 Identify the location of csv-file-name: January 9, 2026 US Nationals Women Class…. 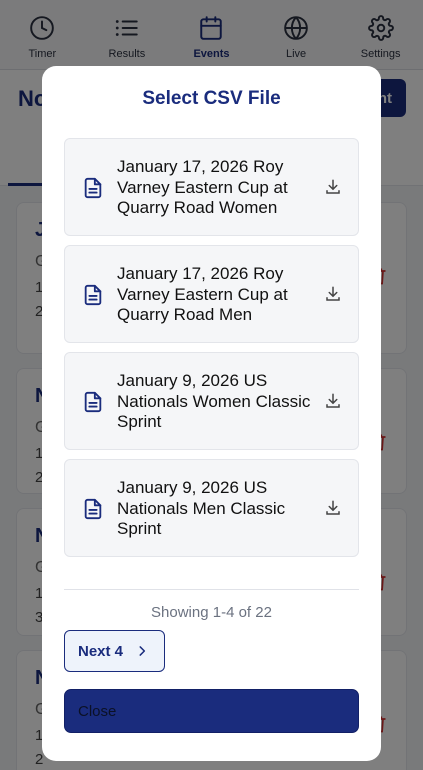
(214, 401).